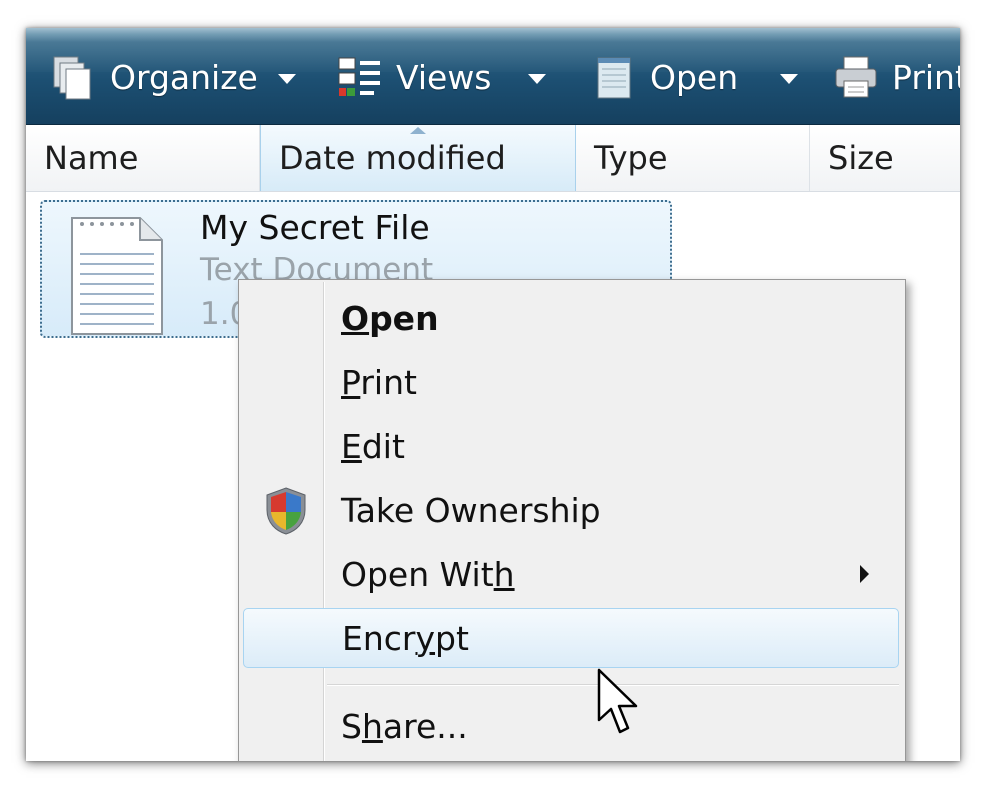 This screenshot has width=1000, height=801. What do you see at coordinates (184, 77) in the screenshot?
I see `organize-label: Organize` at bounding box center [184, 77].